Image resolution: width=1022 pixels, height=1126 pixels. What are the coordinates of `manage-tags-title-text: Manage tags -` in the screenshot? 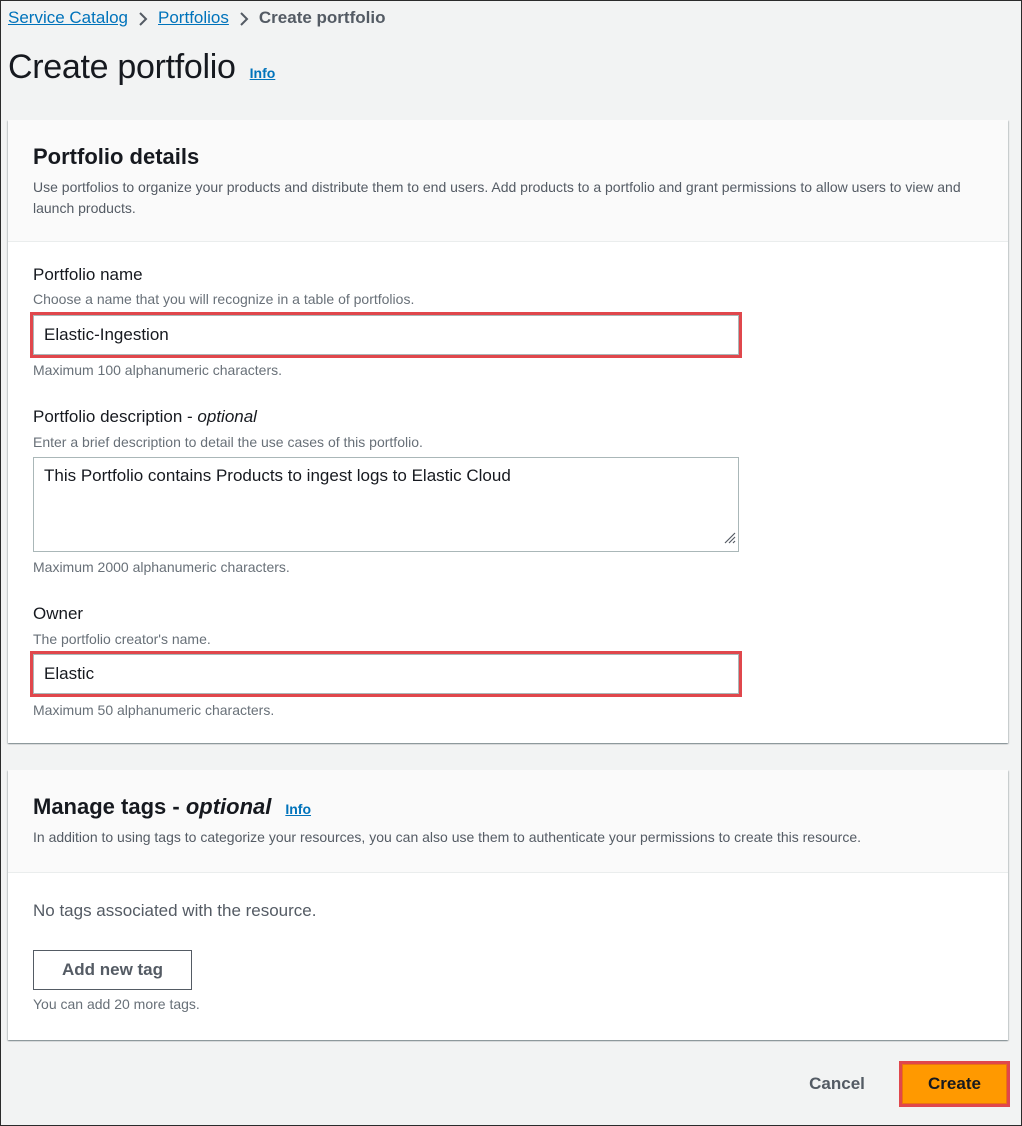 It's located at (109, 806).